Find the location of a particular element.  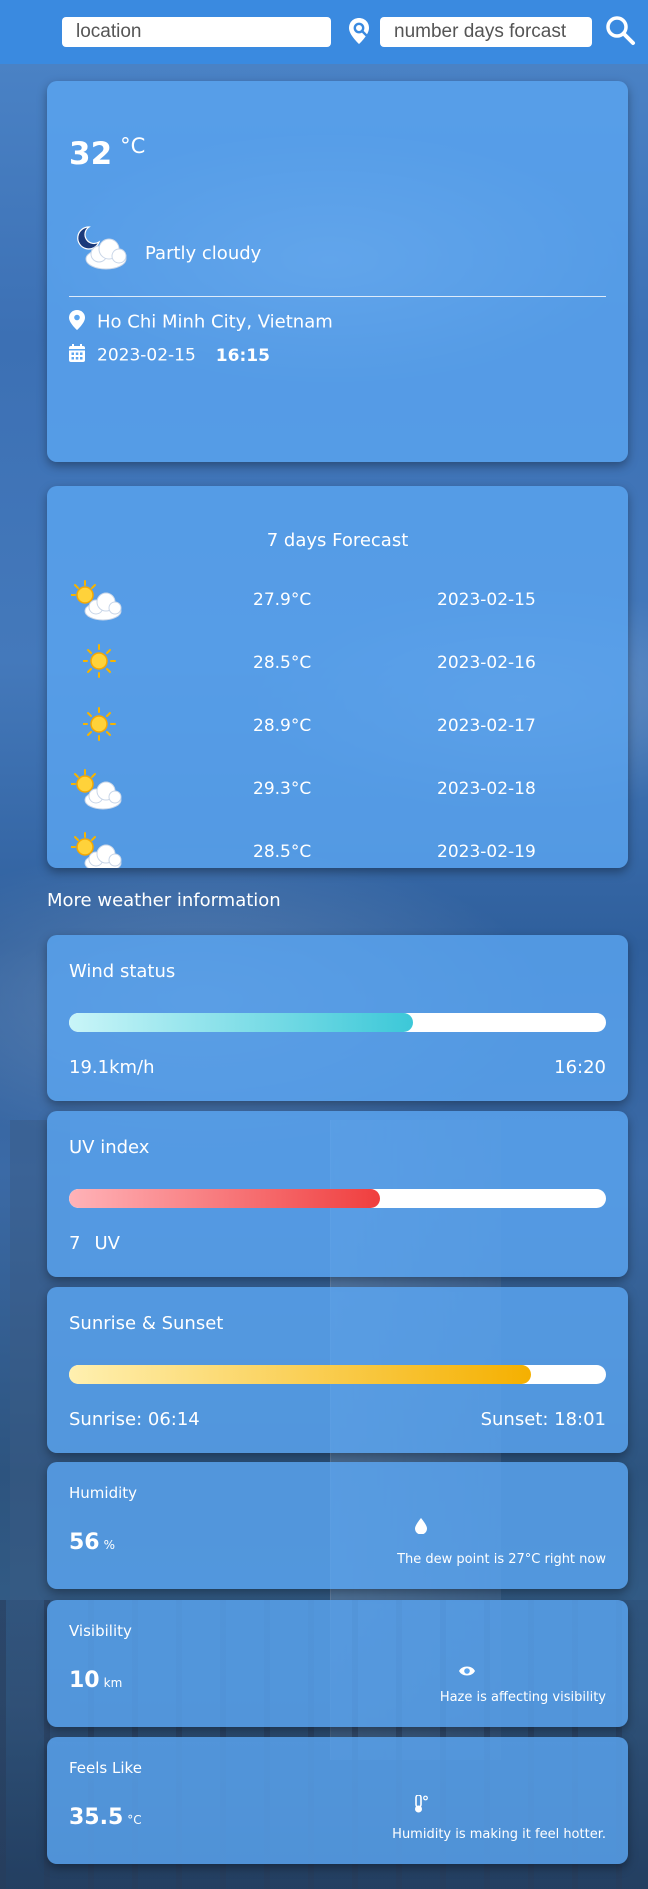

uv-value: 7 is located at coordinates (75, 1243).